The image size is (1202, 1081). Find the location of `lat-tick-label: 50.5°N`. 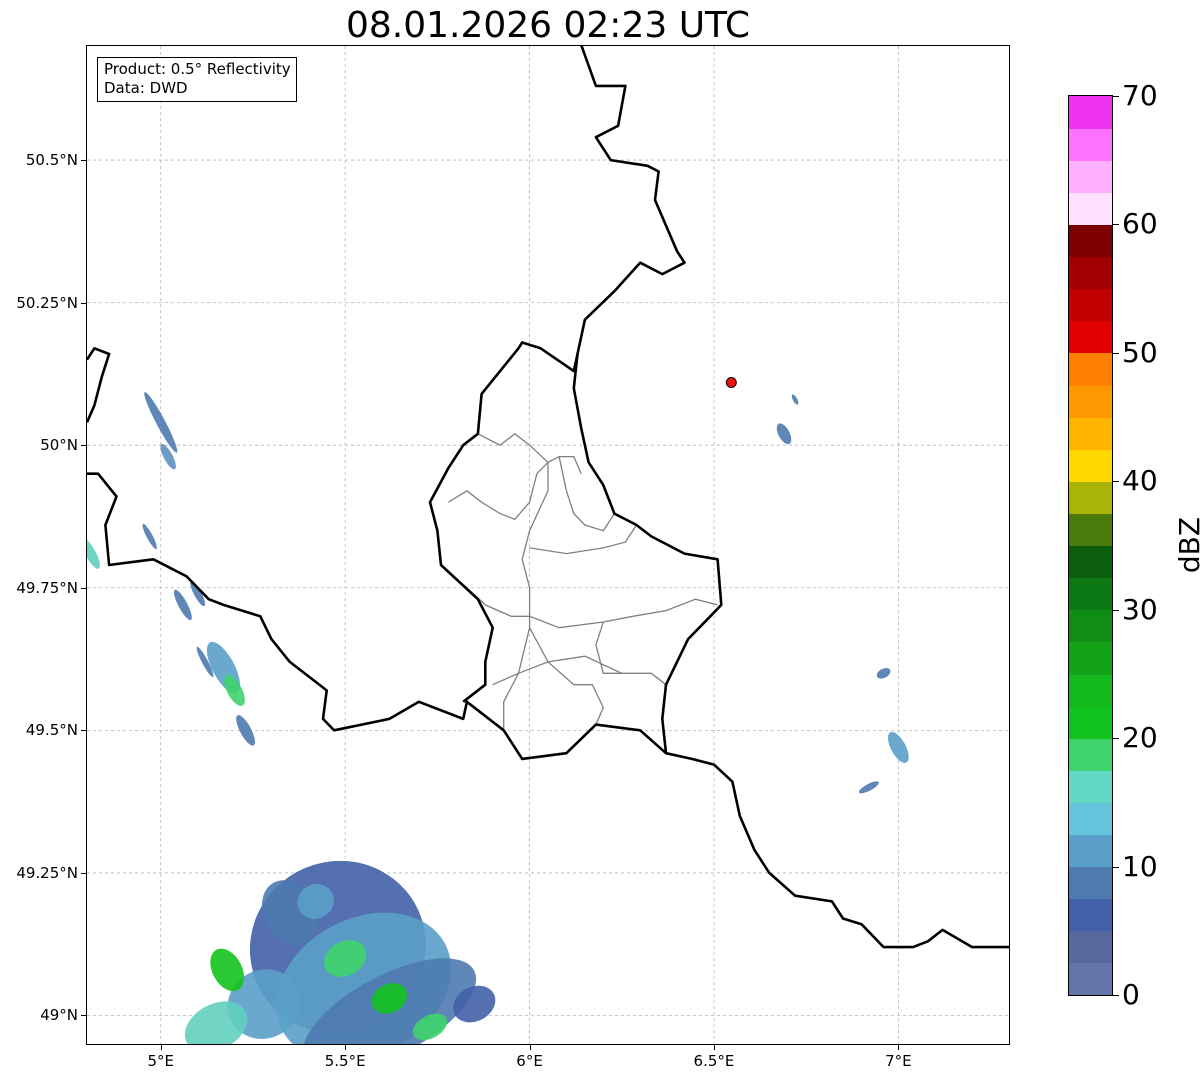

lat-tick-label: 50.5°N is located at coordinates (51, 160).